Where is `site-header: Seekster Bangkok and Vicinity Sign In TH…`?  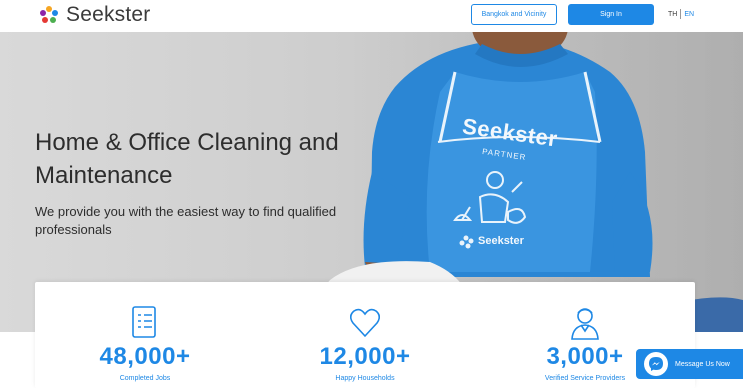 site-header: Seekster Bangkok and Vicinity Sign In TH… is located at coordinates (371, 16).